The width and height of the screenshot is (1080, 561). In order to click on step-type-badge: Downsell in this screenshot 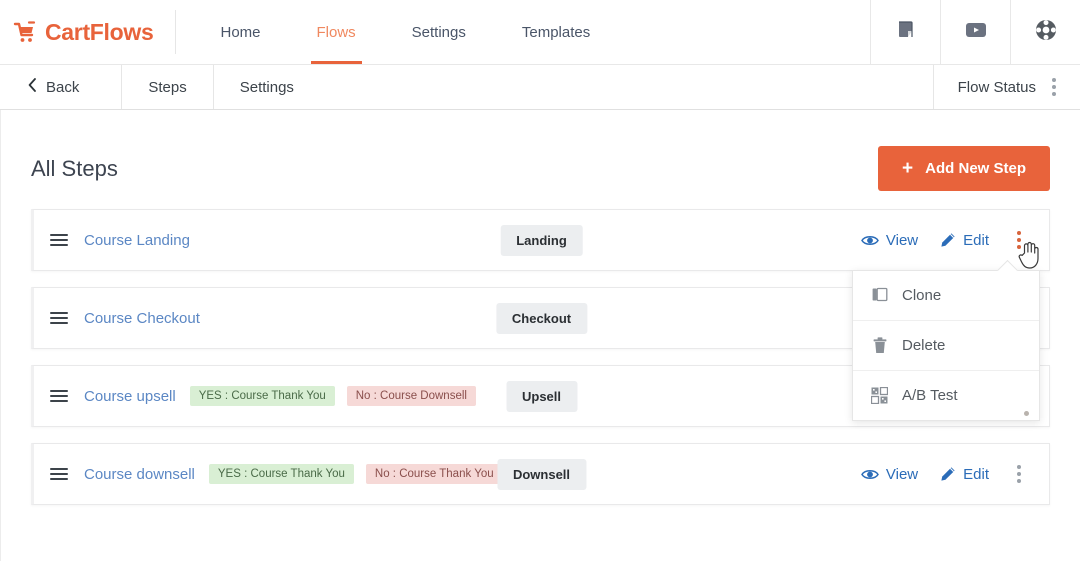, I will do `click(541, 474)`.